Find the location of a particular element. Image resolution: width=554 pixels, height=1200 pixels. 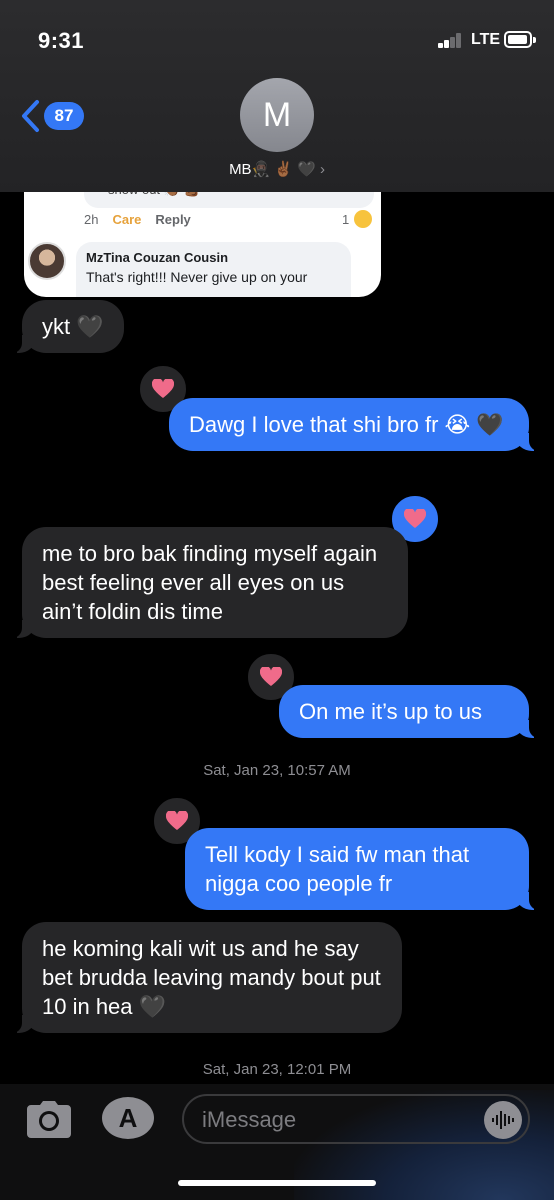

screenshot-comment: That's right!!! Never give up on your is located at coordinates (197, 277).